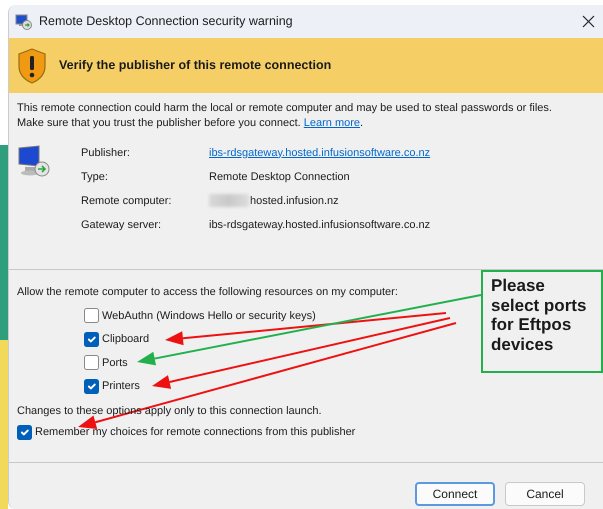 The image size is (603, 509). Describe the element at coordinates (319, 153) in the screenshot. I see `publisher-link: ibs-rdsgateway.hosted.infusionsoftware.co.nz` at that location.